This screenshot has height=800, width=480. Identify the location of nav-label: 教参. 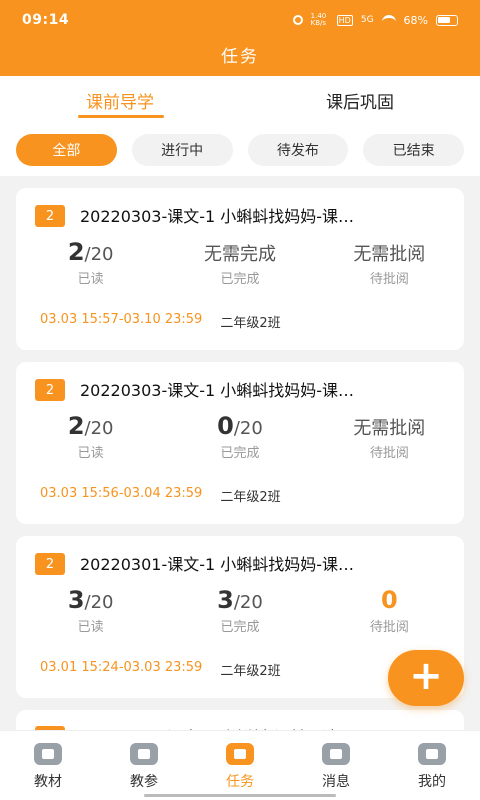
(144, 782).